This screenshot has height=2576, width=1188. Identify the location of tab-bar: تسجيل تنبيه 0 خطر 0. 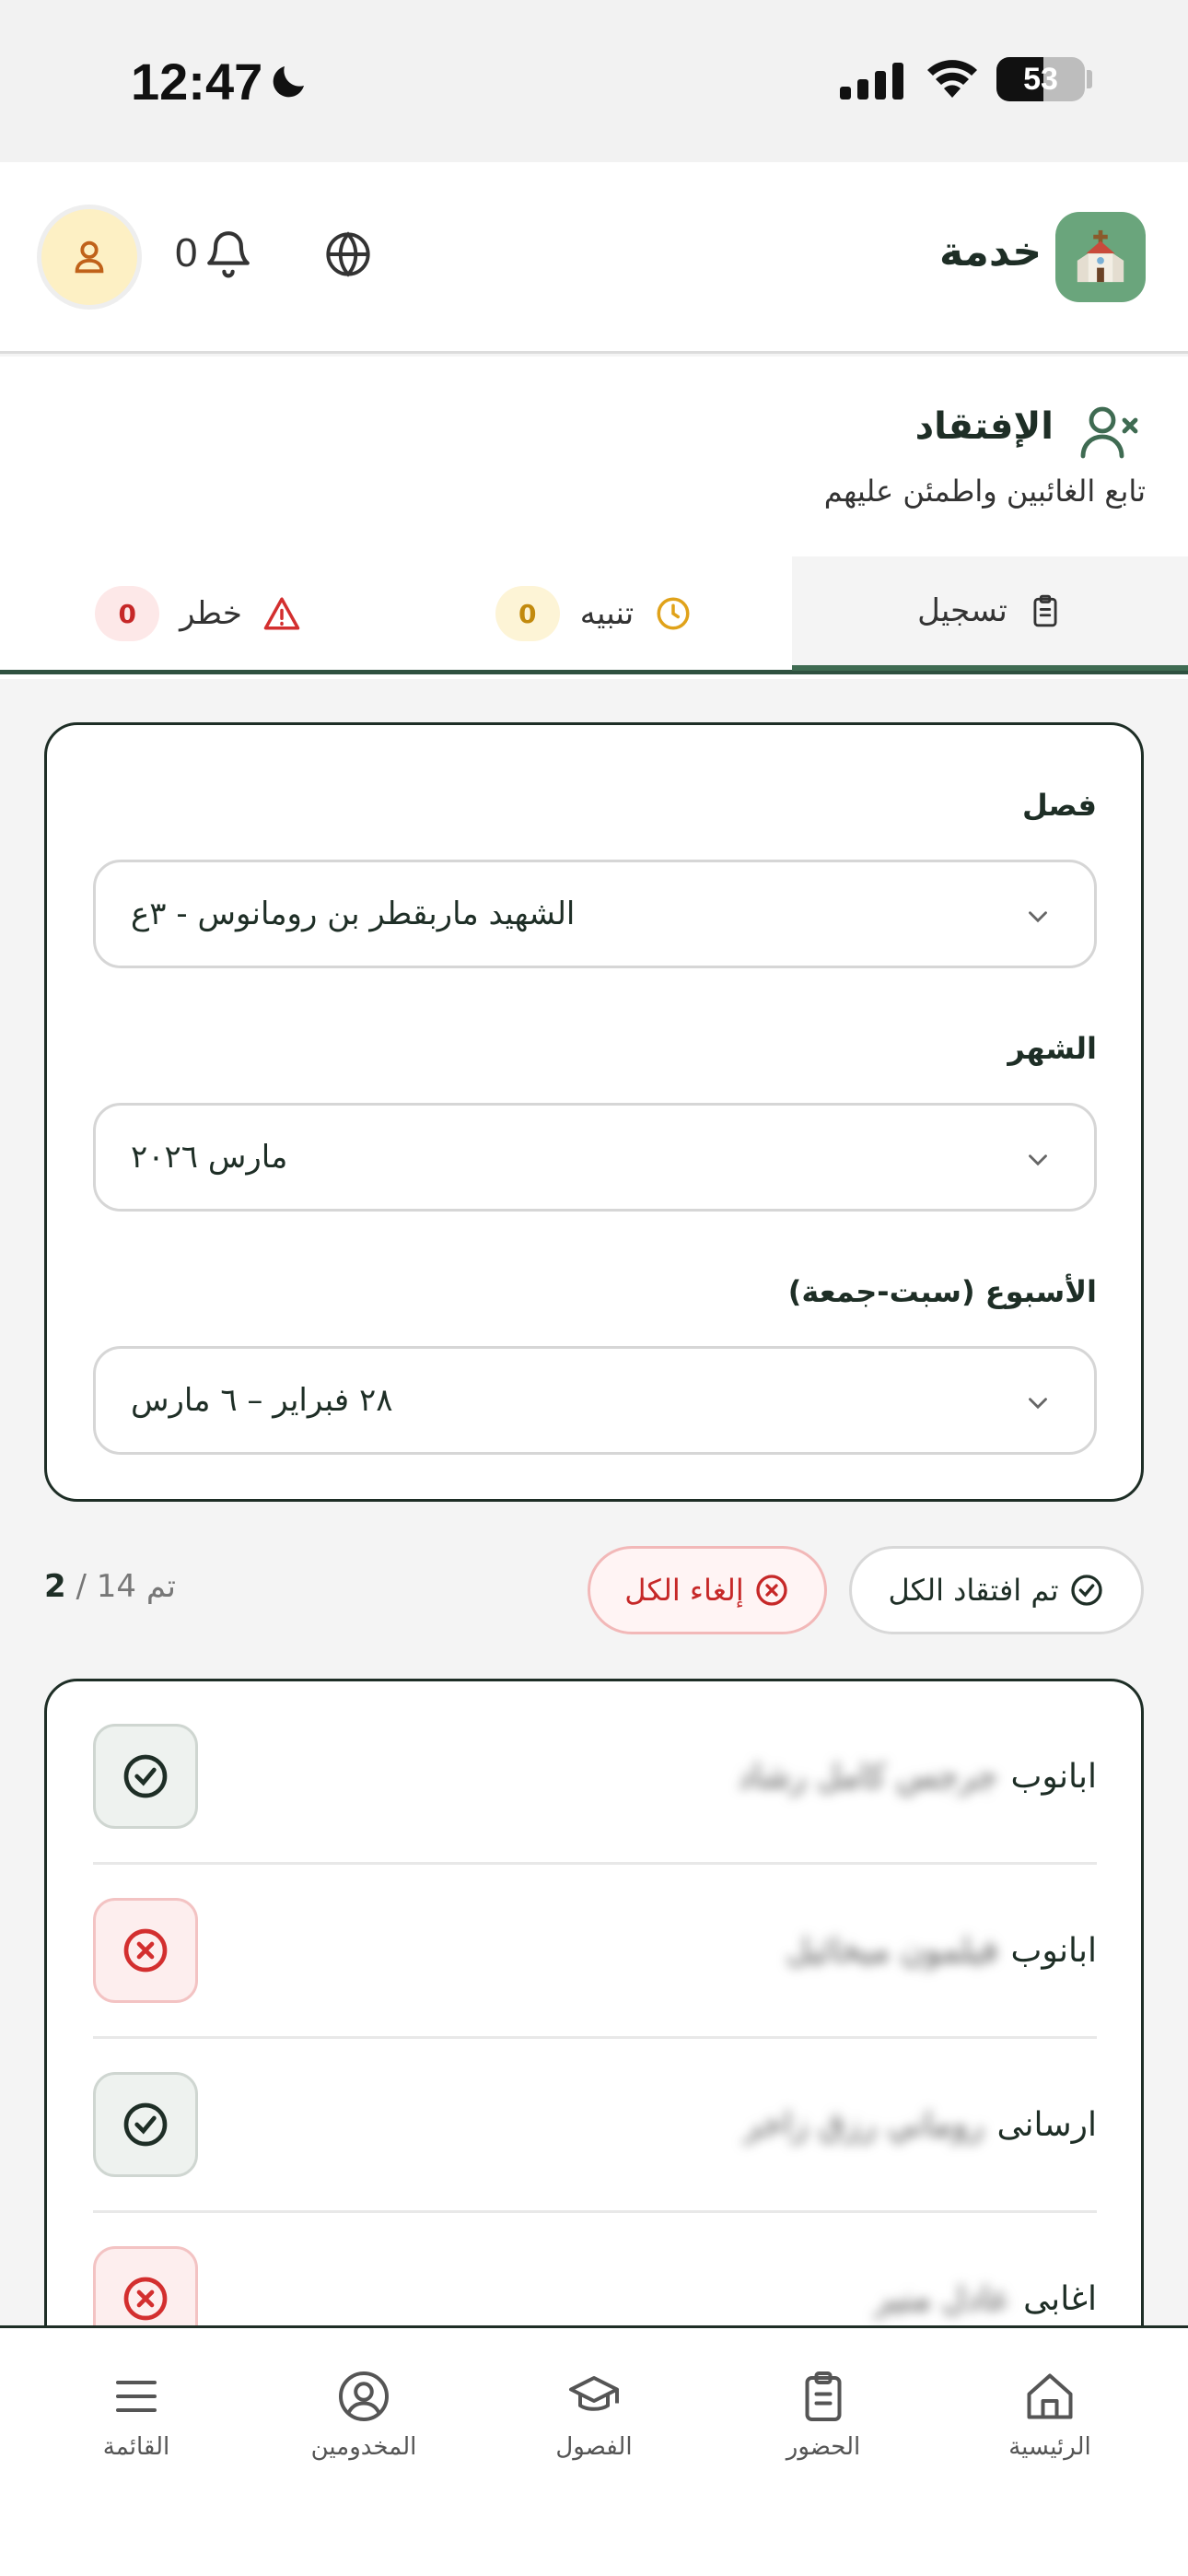
(594, 615).